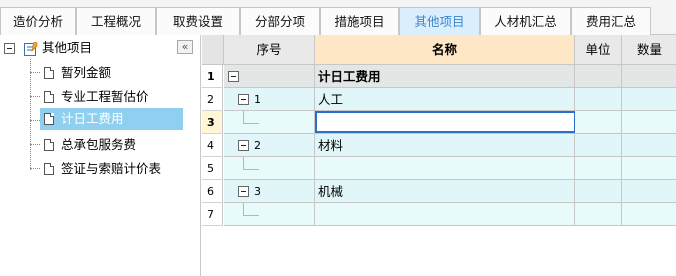 This screenshot has height=276, width=676. I want to click on tree-item-provisional-sum: 暂列金额, so click(110, 73).